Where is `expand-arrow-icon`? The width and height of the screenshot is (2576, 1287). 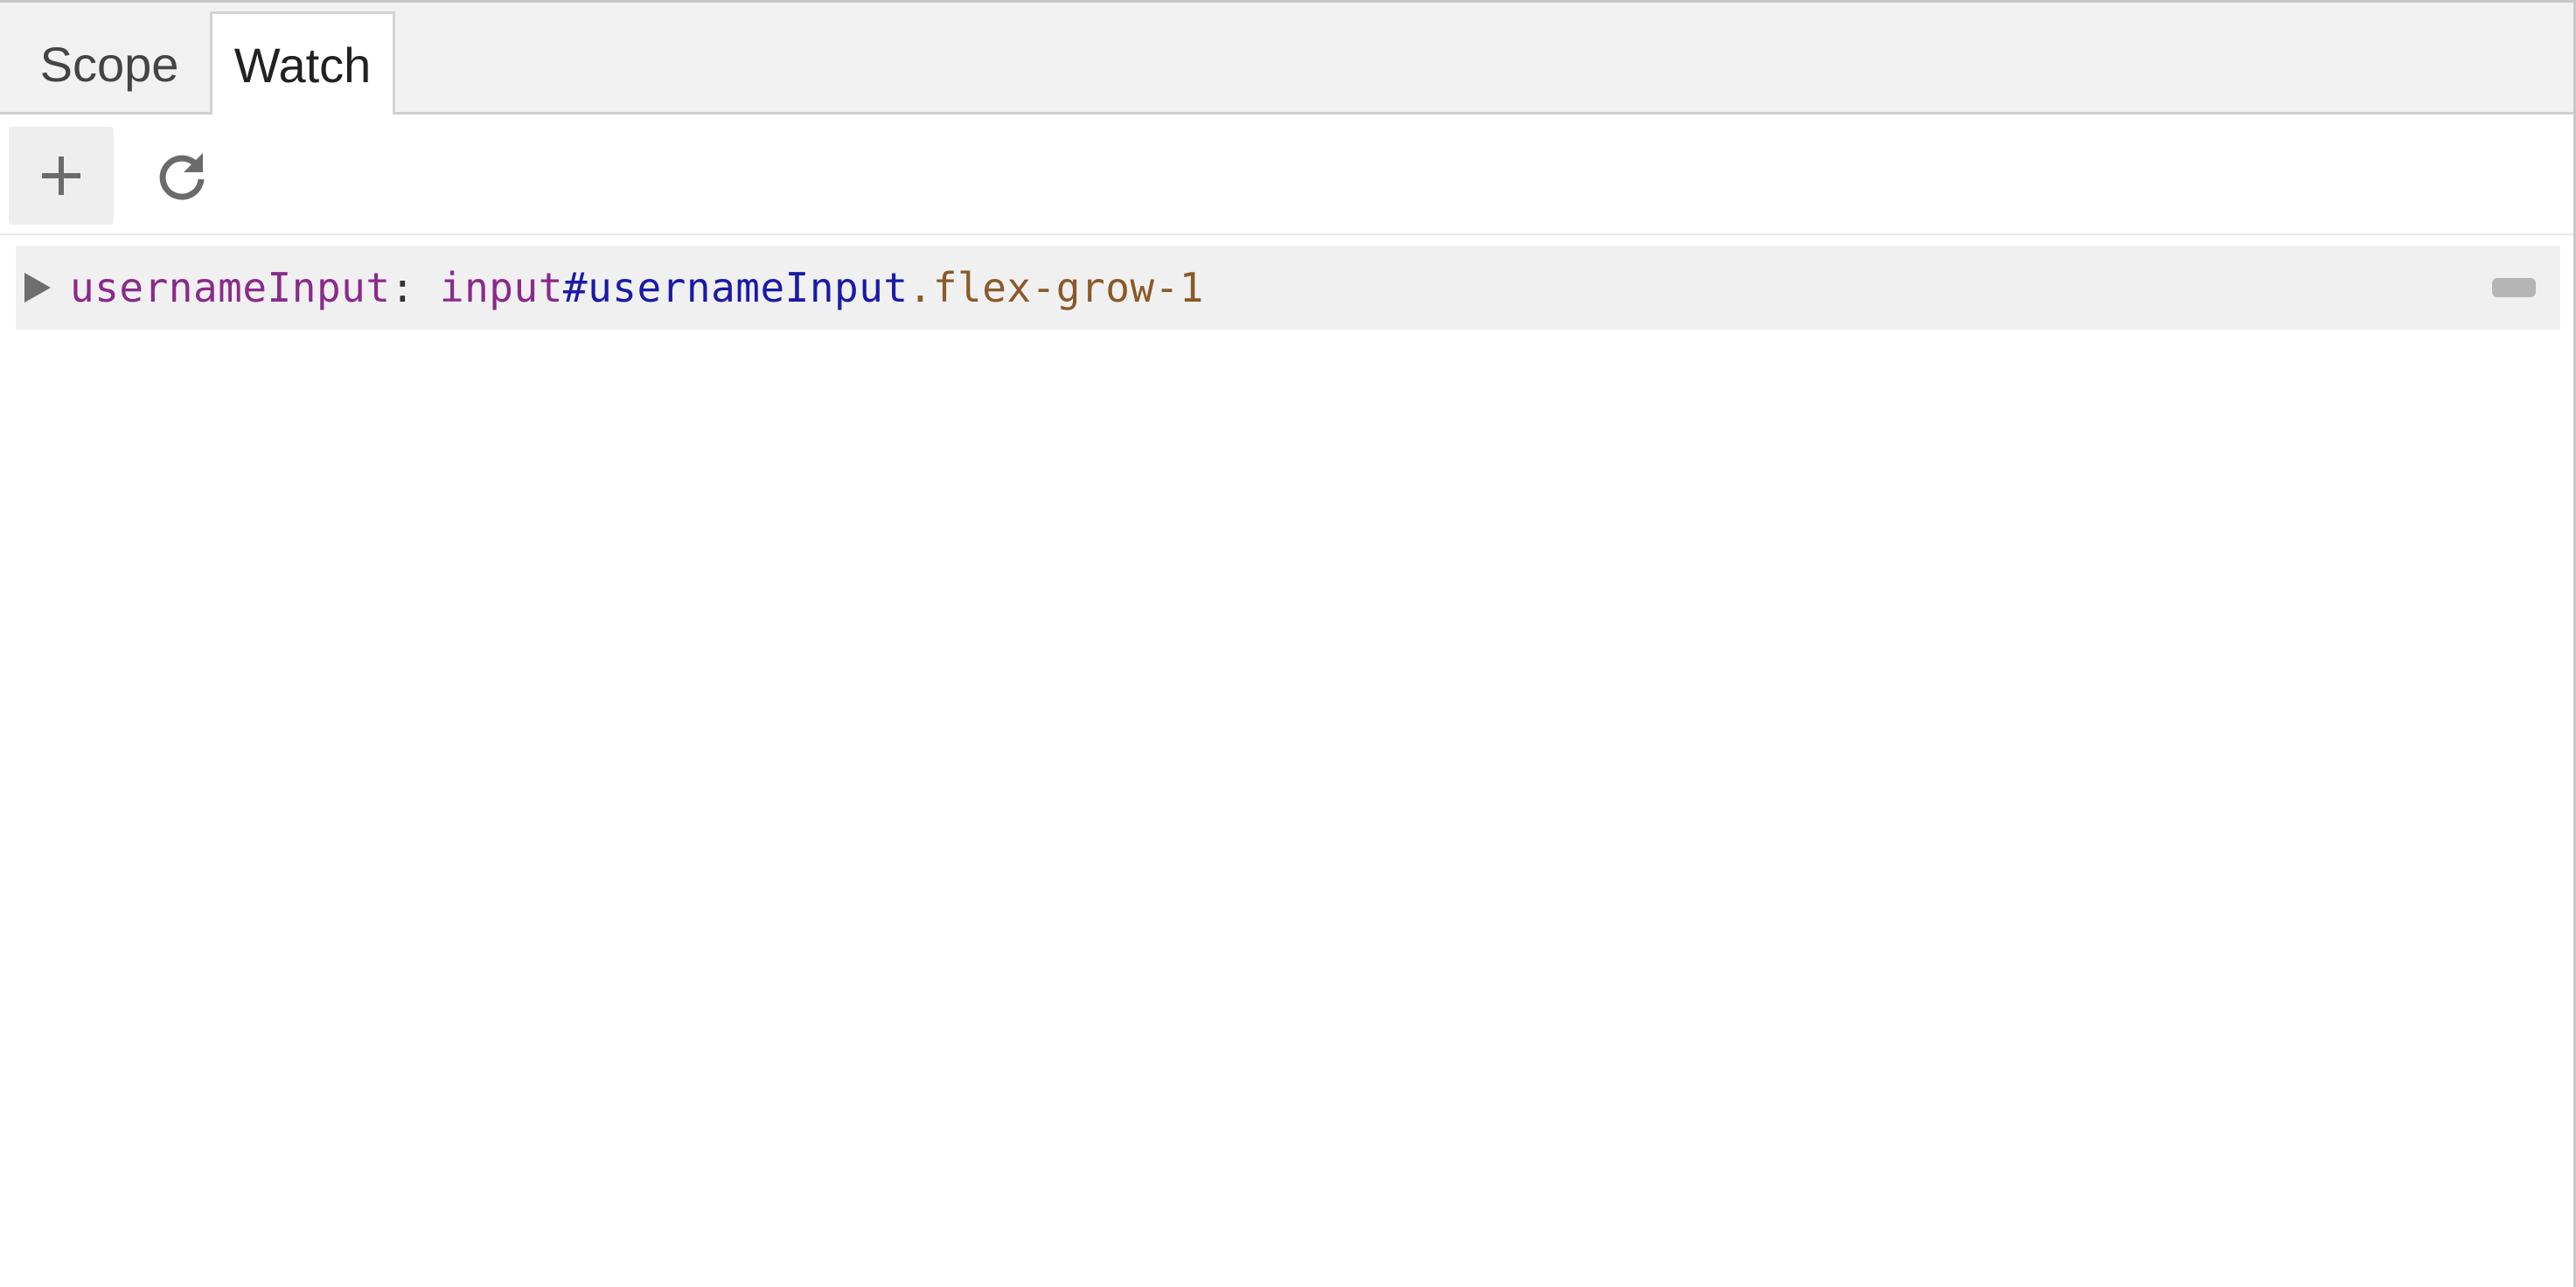 expand-arrow-icon is located at coordinates (37, 288).